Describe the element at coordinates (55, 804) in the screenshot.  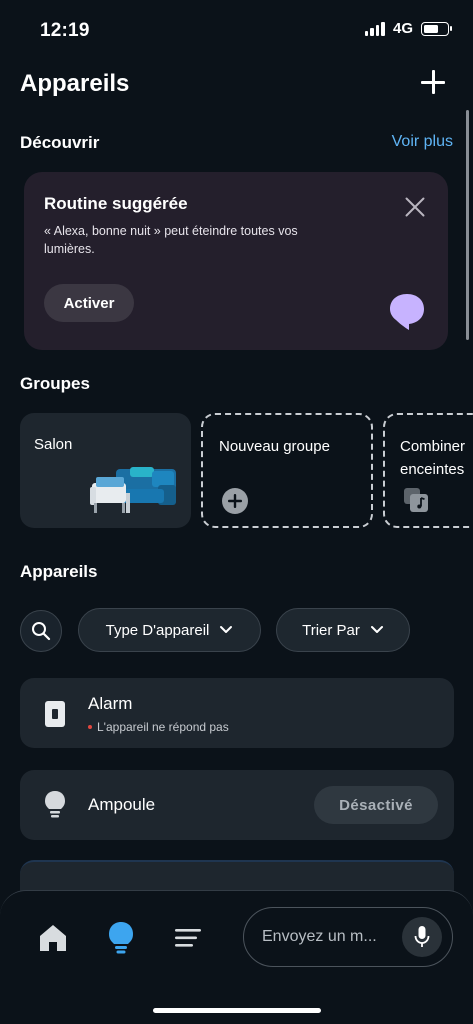
I see `bulb-icon` at that location.